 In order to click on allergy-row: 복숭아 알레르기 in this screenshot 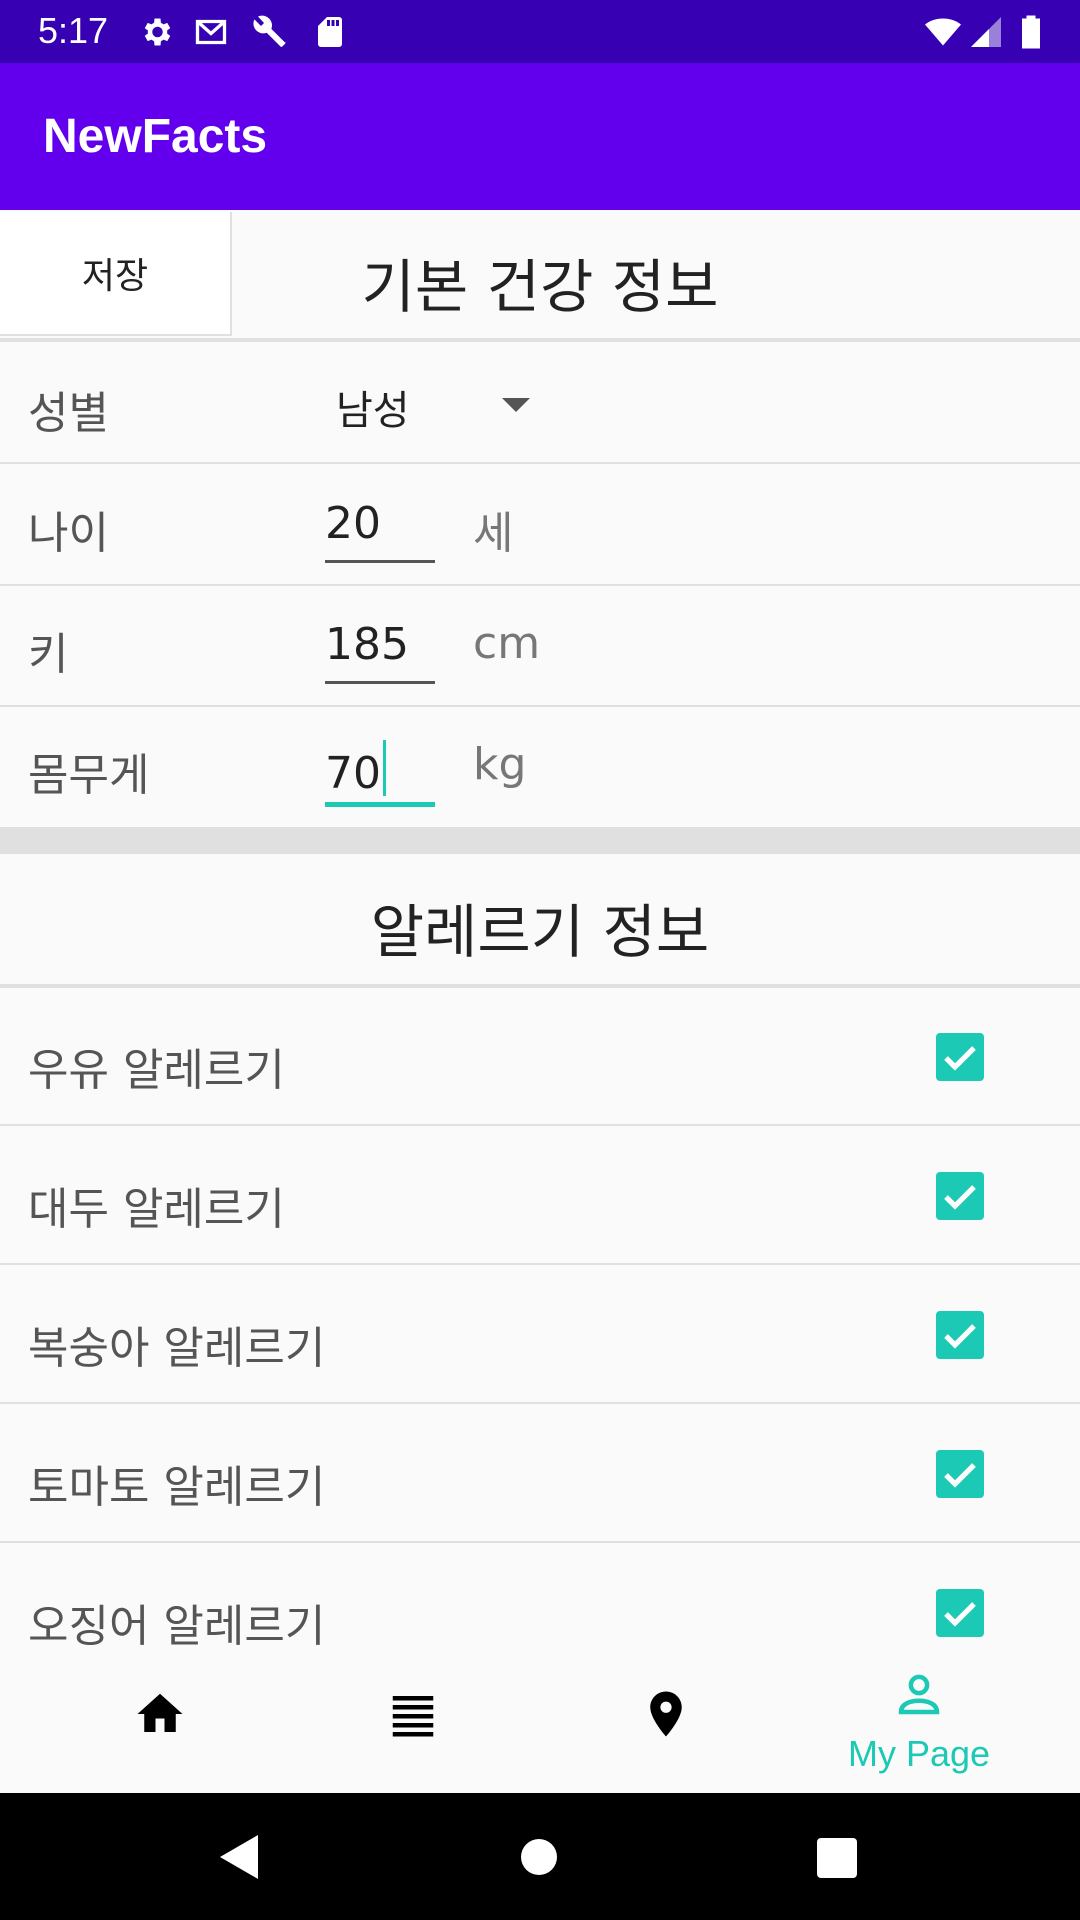, I will do `click(540, 1335)`.